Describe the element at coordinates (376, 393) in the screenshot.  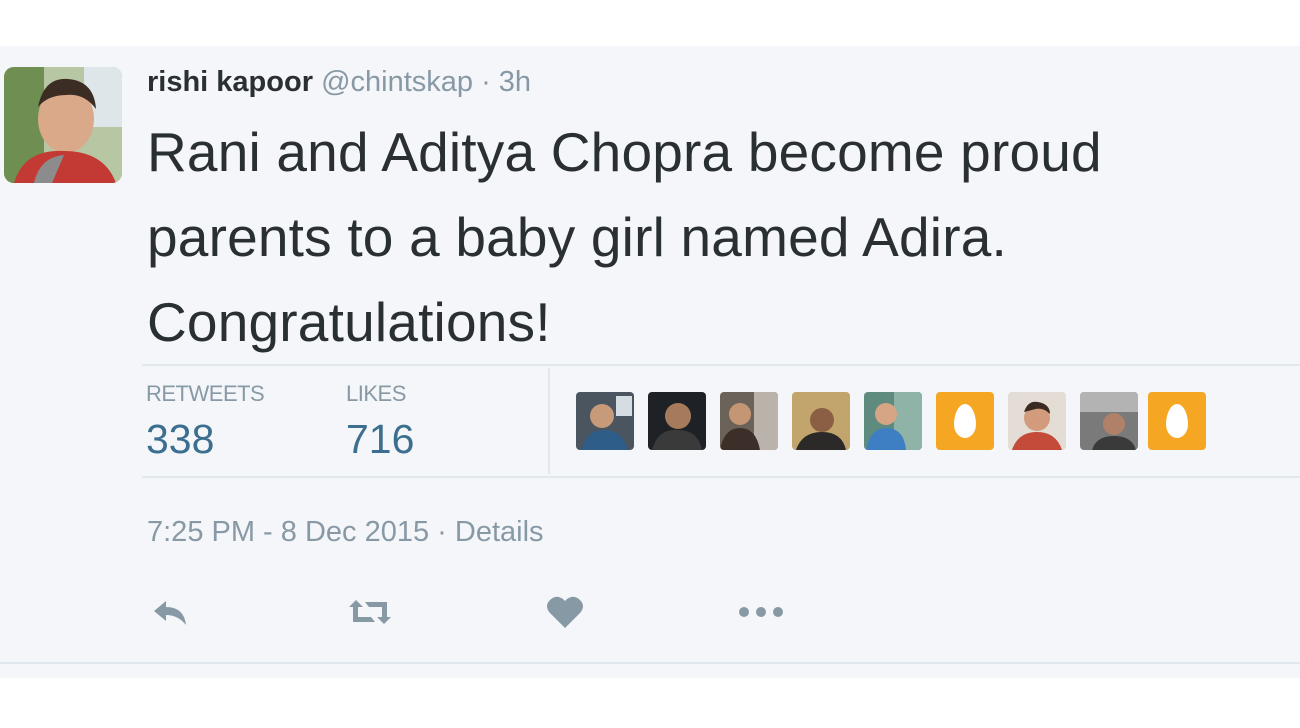
I see `likes-label: LIKES` at that location.